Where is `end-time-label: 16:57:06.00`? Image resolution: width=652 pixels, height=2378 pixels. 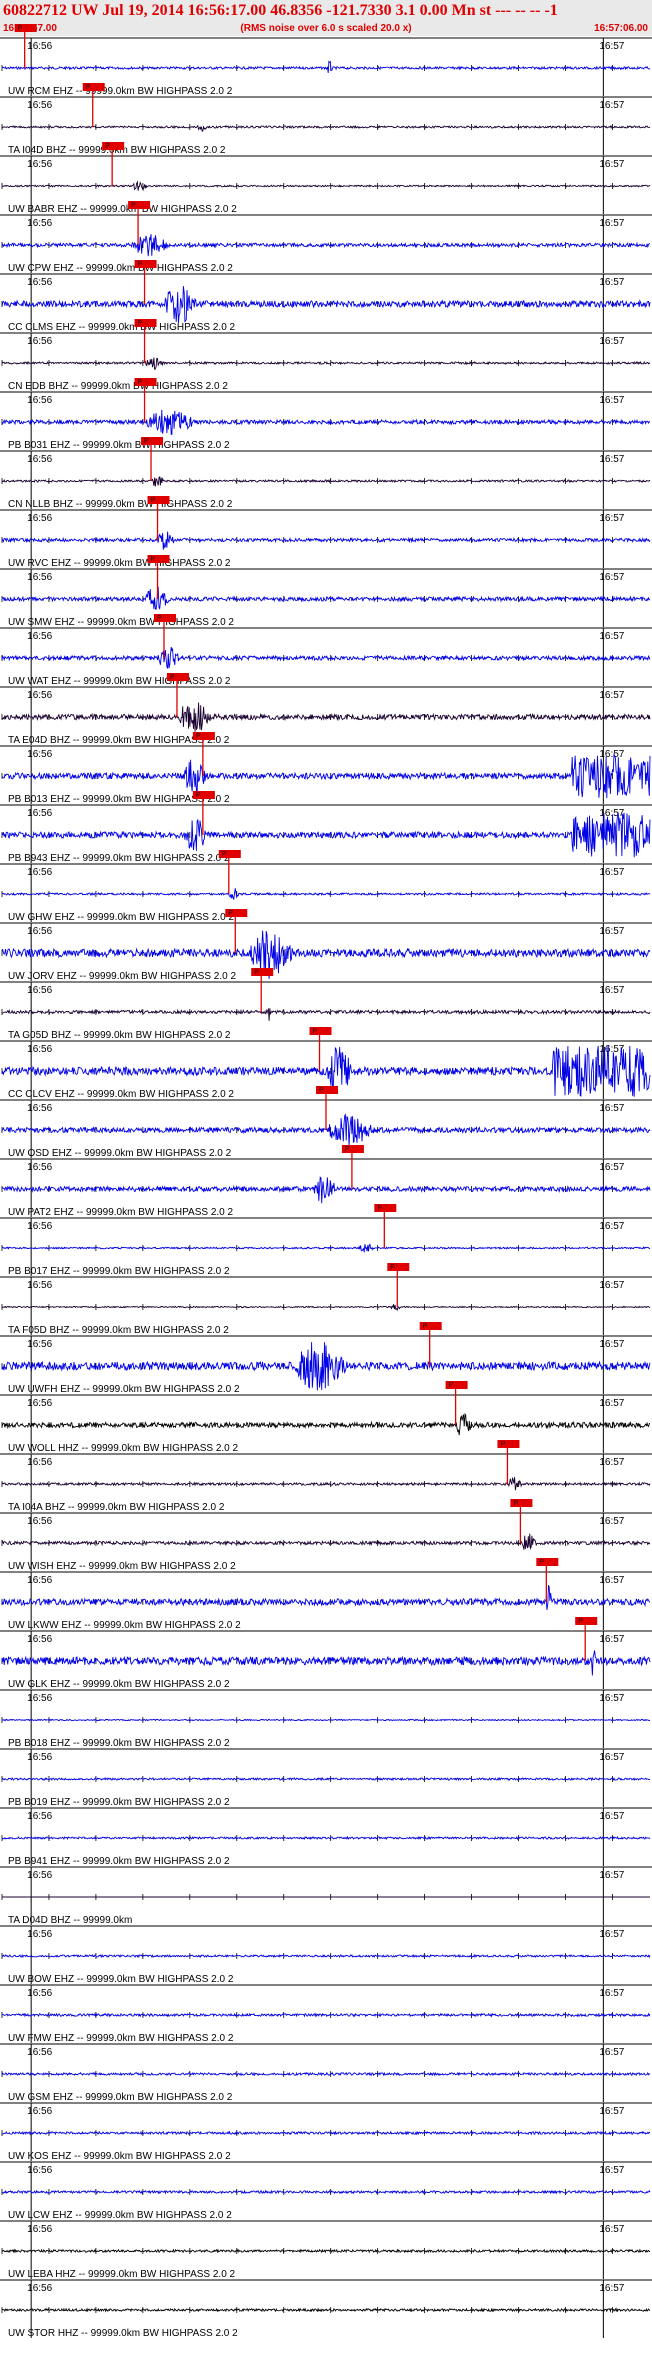 end-time-label: 16:57:06.00 is located at coordinates (621, 28).